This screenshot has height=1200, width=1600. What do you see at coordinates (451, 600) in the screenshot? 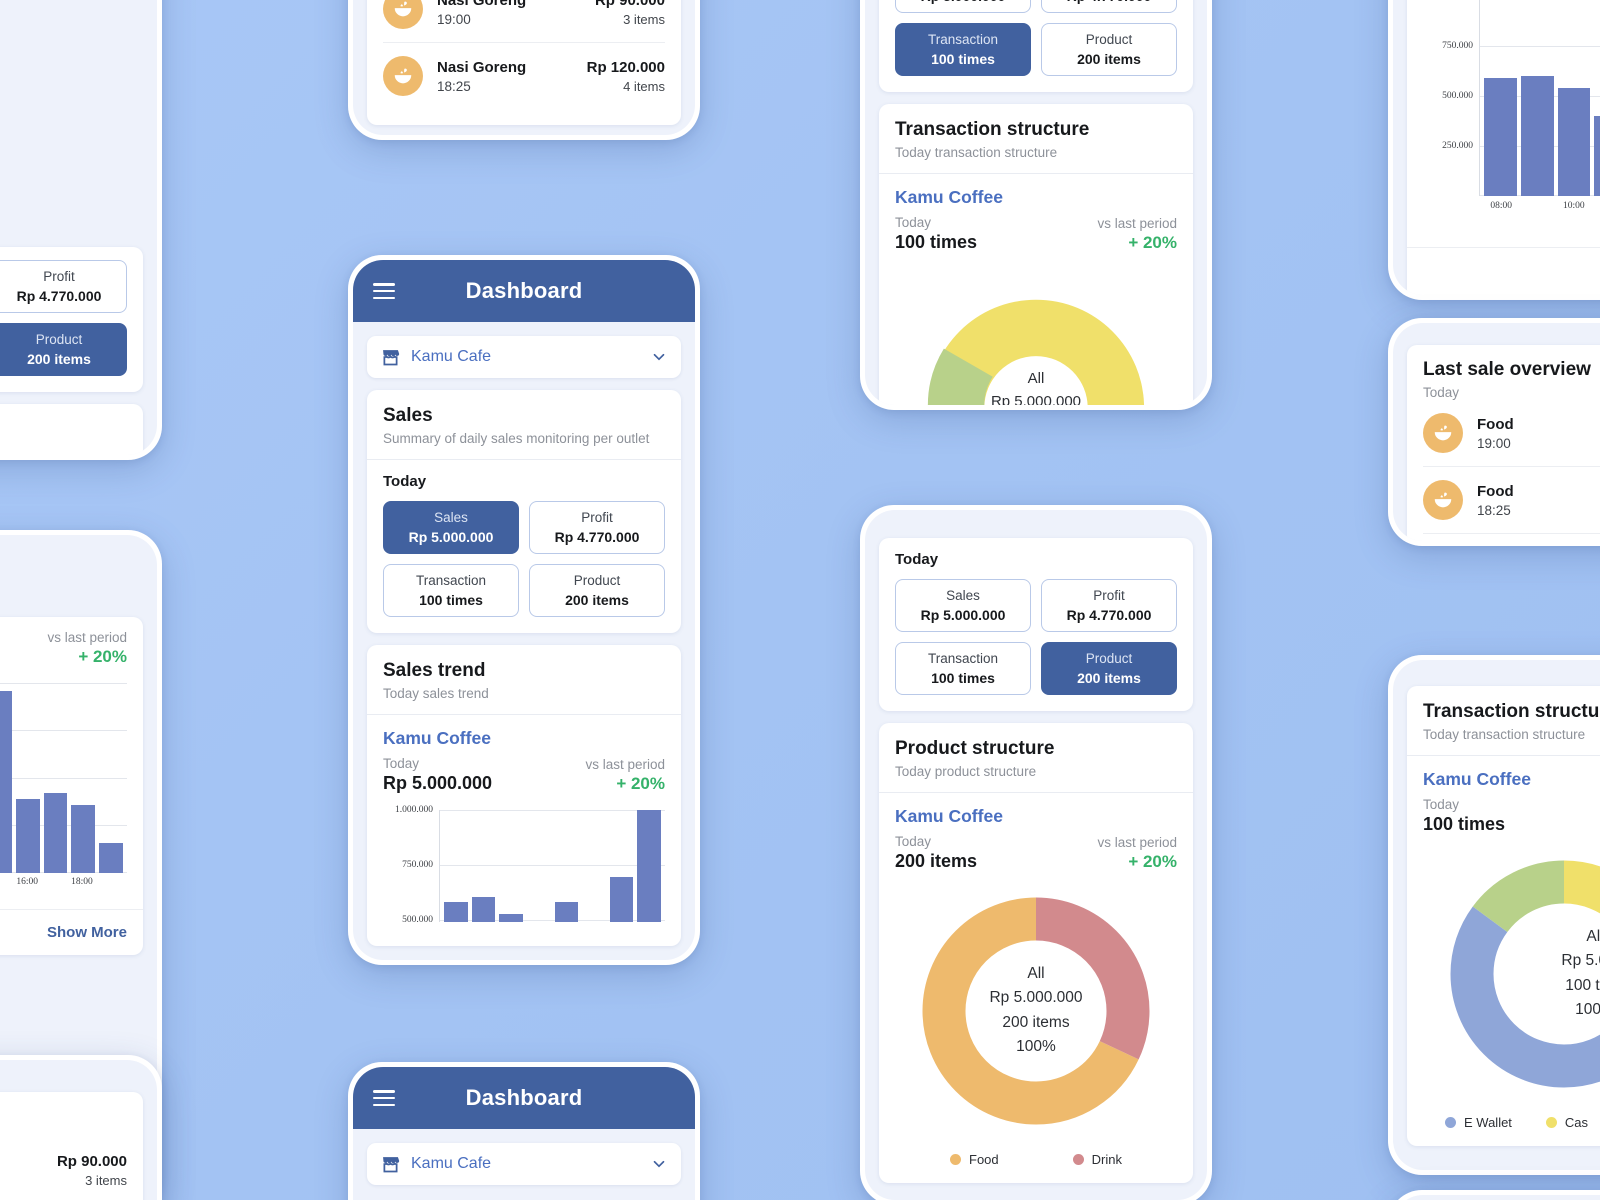
I see `kpi-value: 100 times` at bounding box center [451, 600].